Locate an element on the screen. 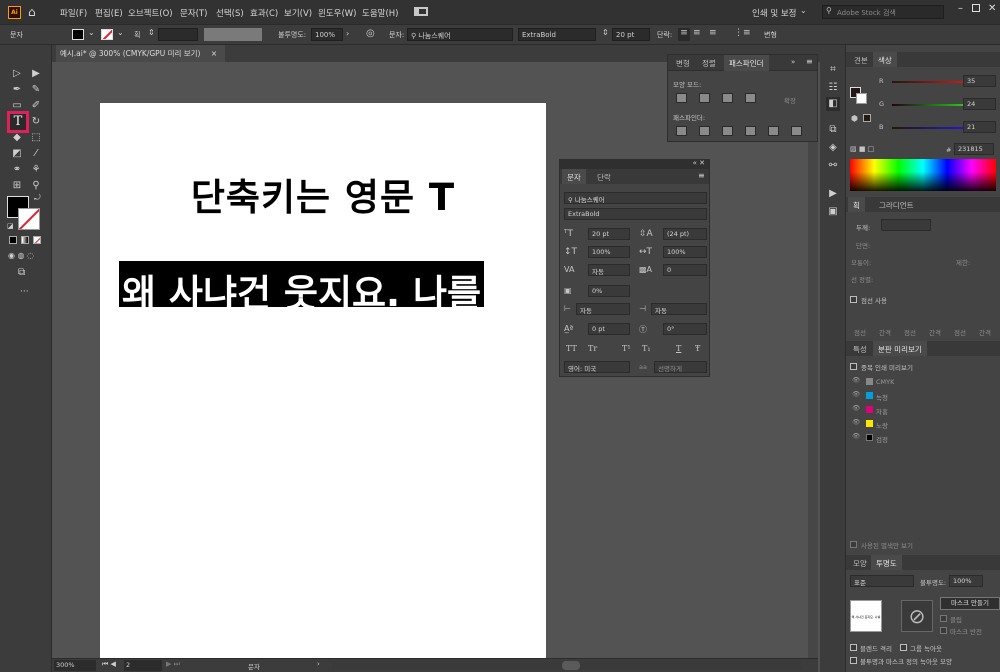 The width and height of the screenshot is (1000, 672). aki-right-field: 자동 is located at coordinates (679, 309).